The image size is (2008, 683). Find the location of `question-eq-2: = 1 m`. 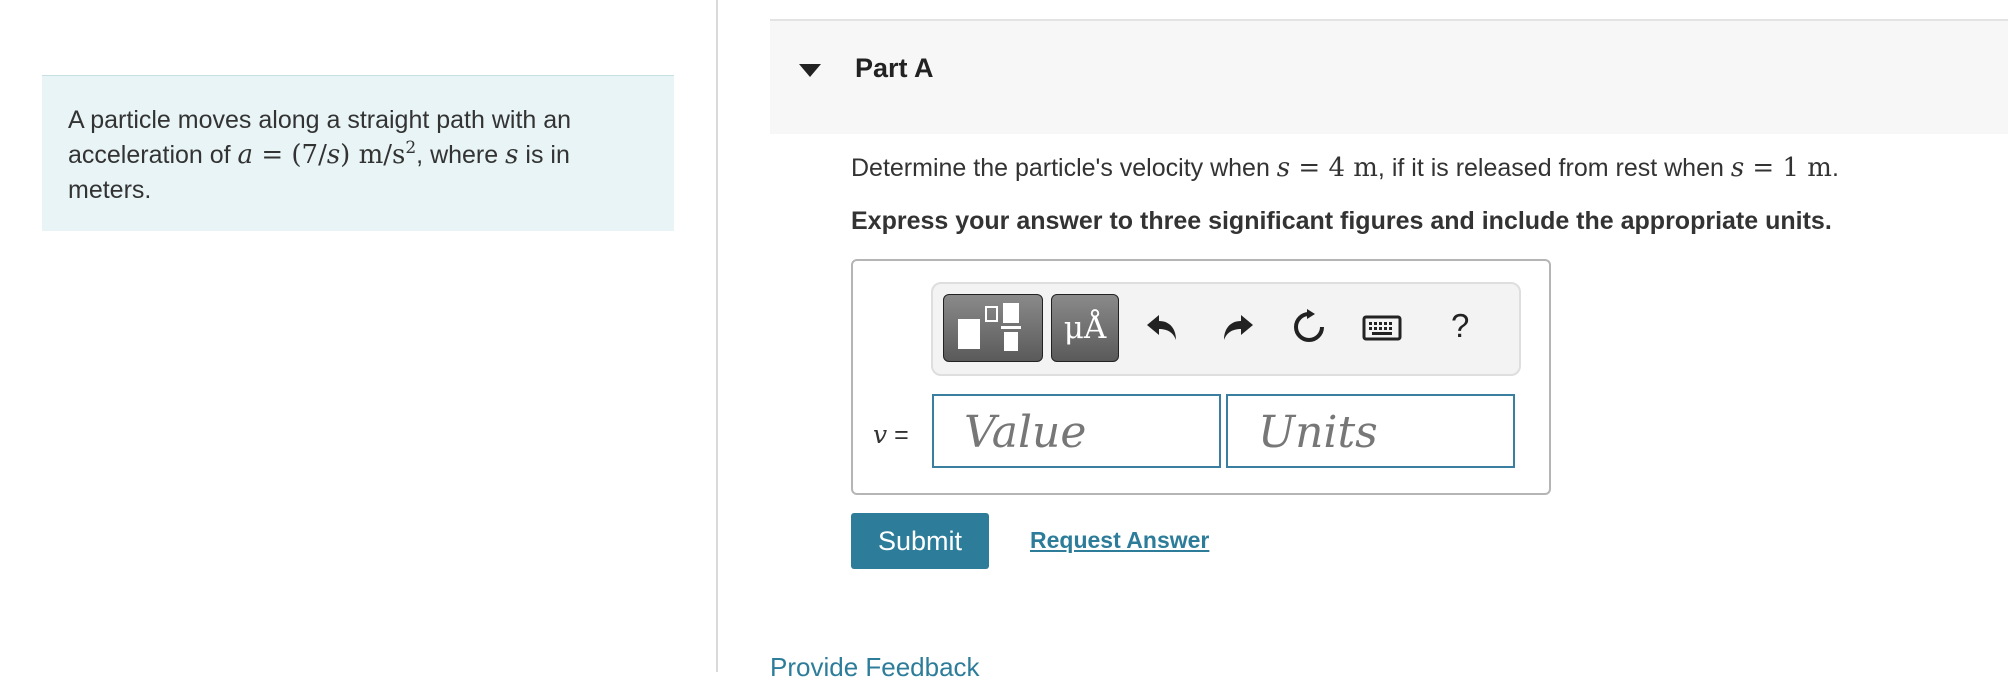

question-eq-2: = 1 m is located at coordinates (1788, 168).